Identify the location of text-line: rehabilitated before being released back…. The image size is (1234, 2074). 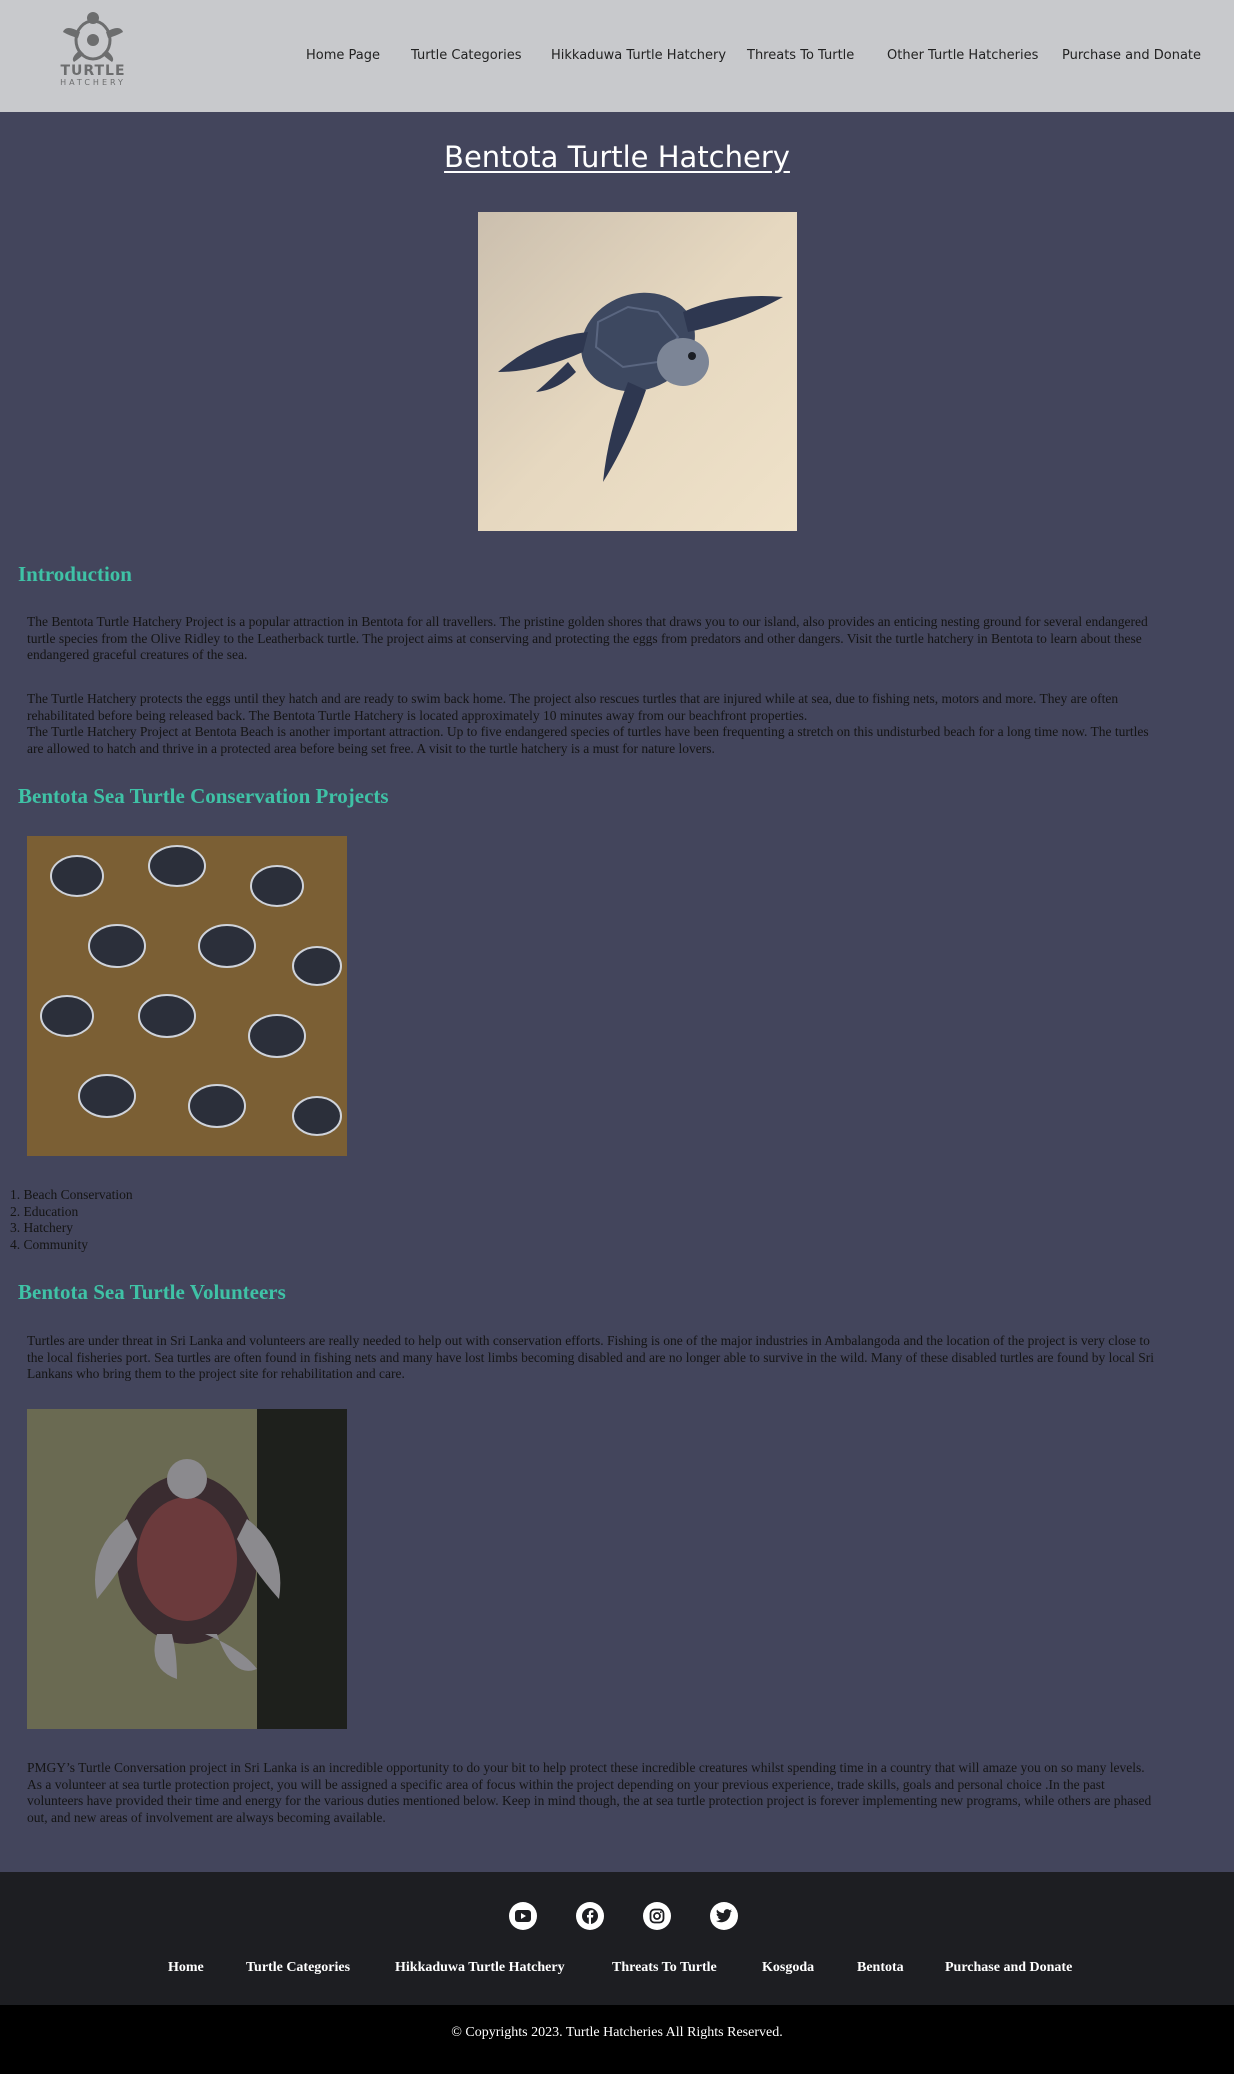
(417, 715).